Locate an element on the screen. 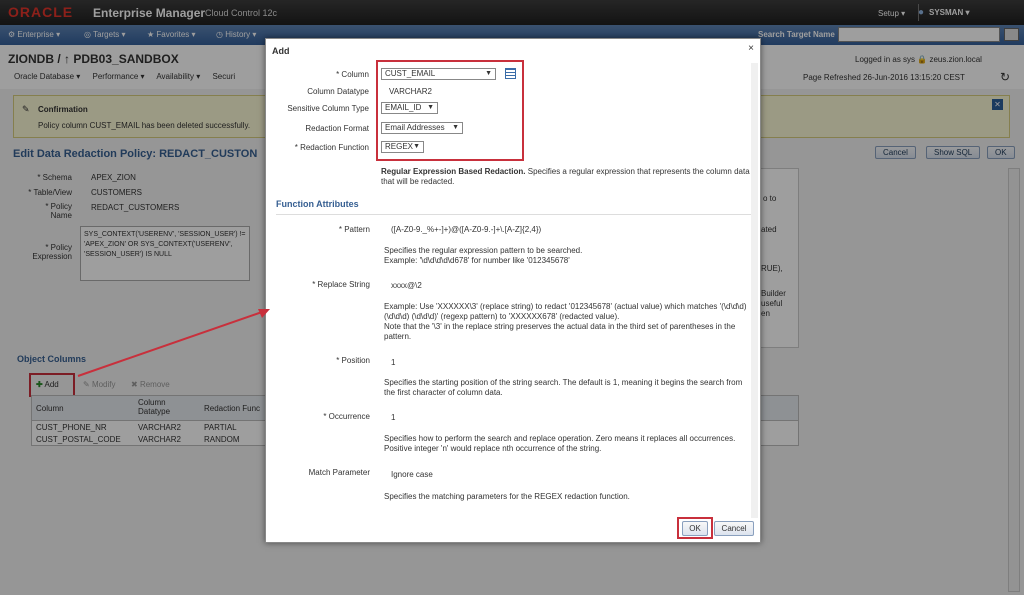 The height and width of the screenshot is (595, 1024). function-attributes-title: Function Attributes is located at coordinates (317, 204).